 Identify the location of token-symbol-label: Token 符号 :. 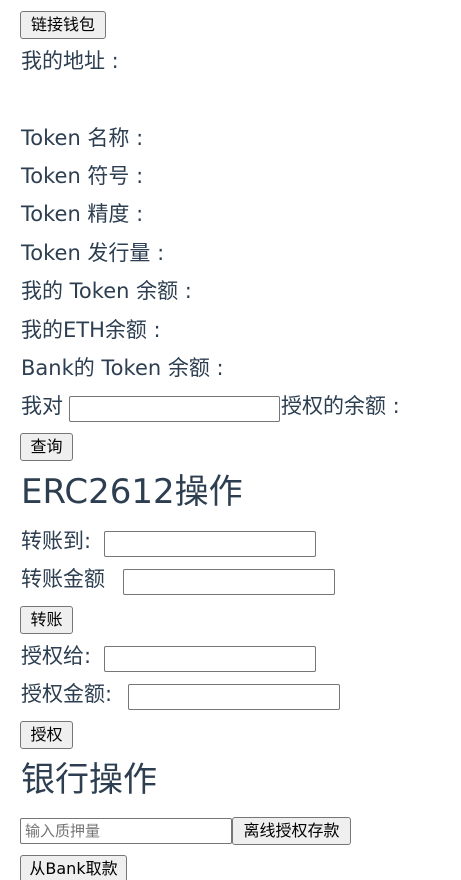
(82, 176).